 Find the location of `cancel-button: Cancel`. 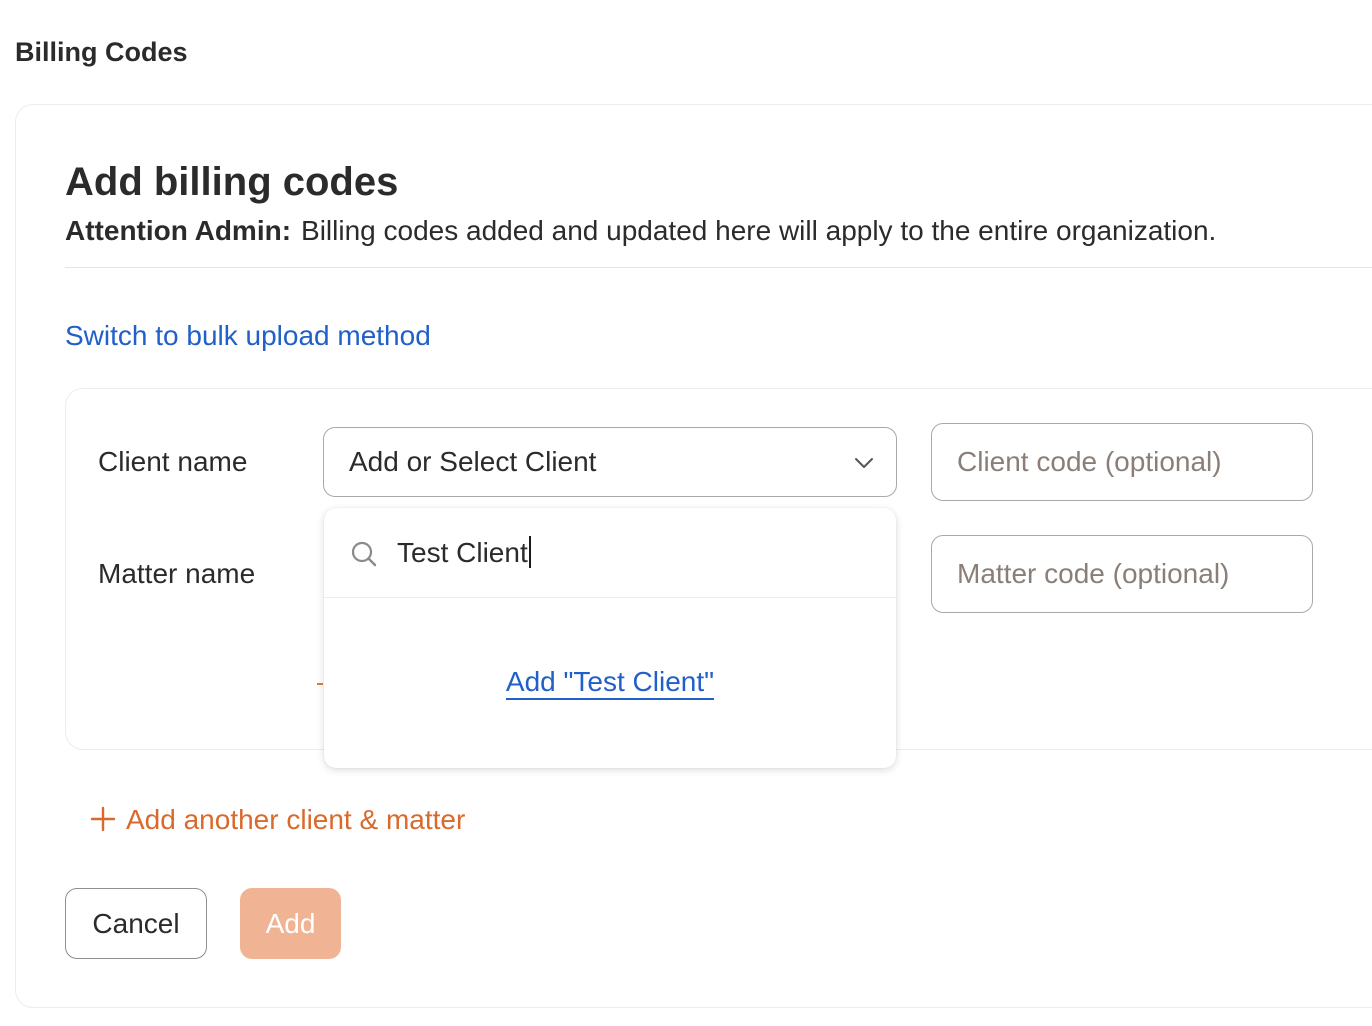

cancel-button: Cancel is located at coordinates (136, 923).